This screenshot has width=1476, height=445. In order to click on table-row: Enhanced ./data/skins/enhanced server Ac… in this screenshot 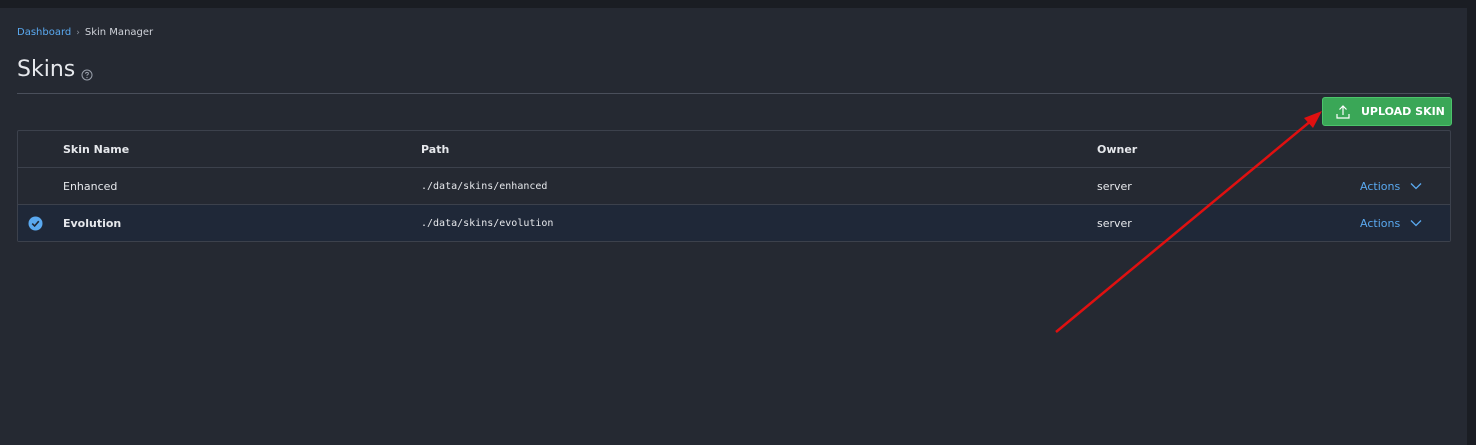, I will do `click(734, 186)`.